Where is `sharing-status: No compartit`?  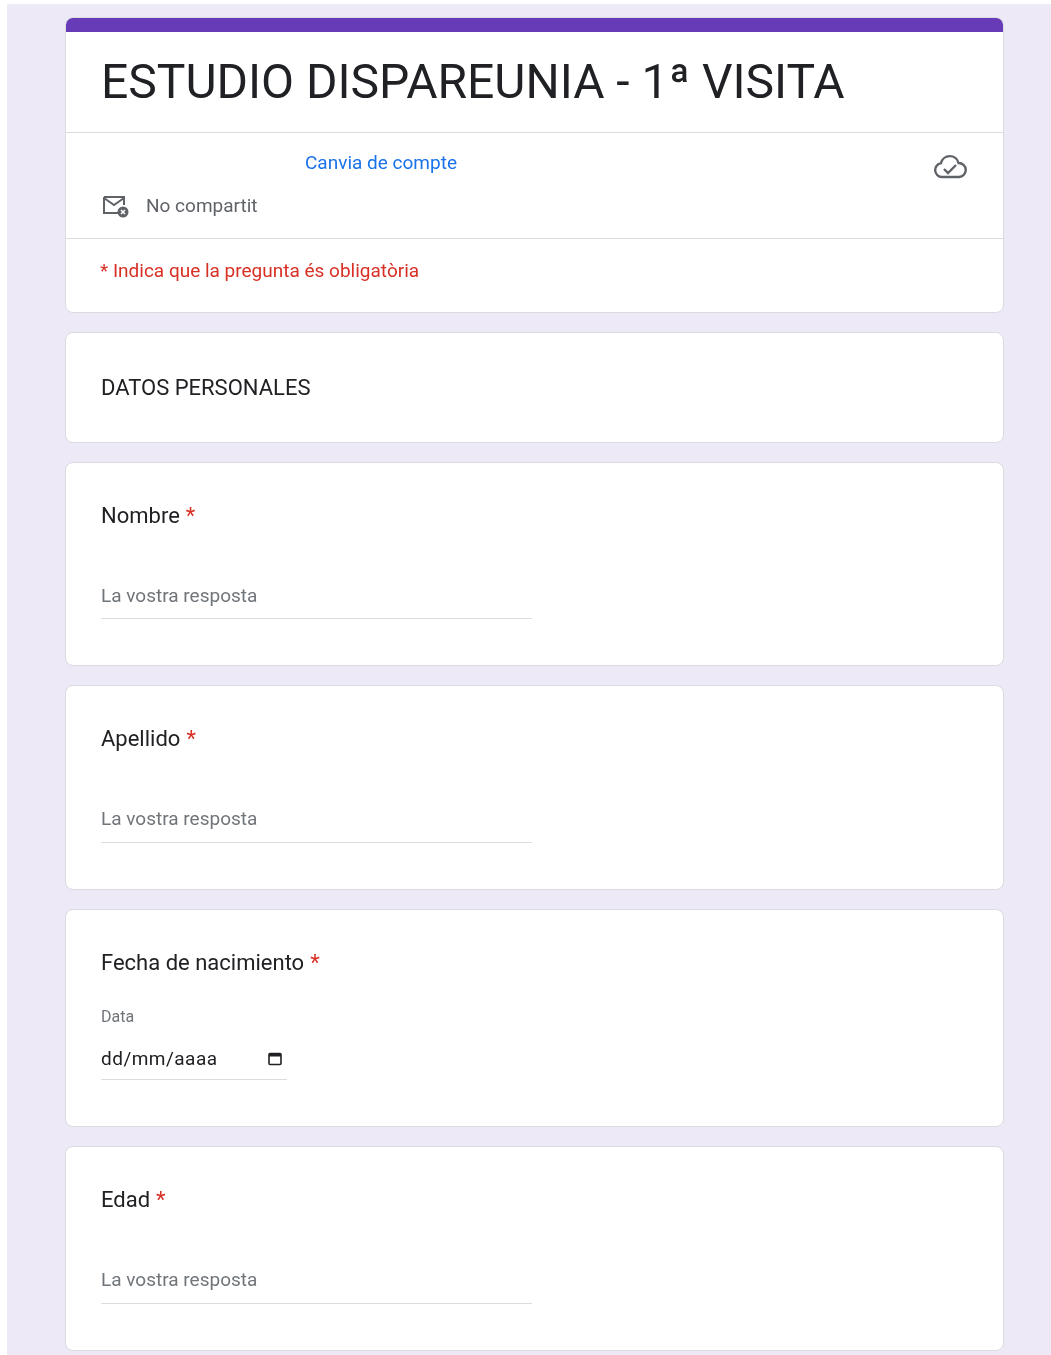 sharing-status: No compartit is located at coordinates (202, 205).